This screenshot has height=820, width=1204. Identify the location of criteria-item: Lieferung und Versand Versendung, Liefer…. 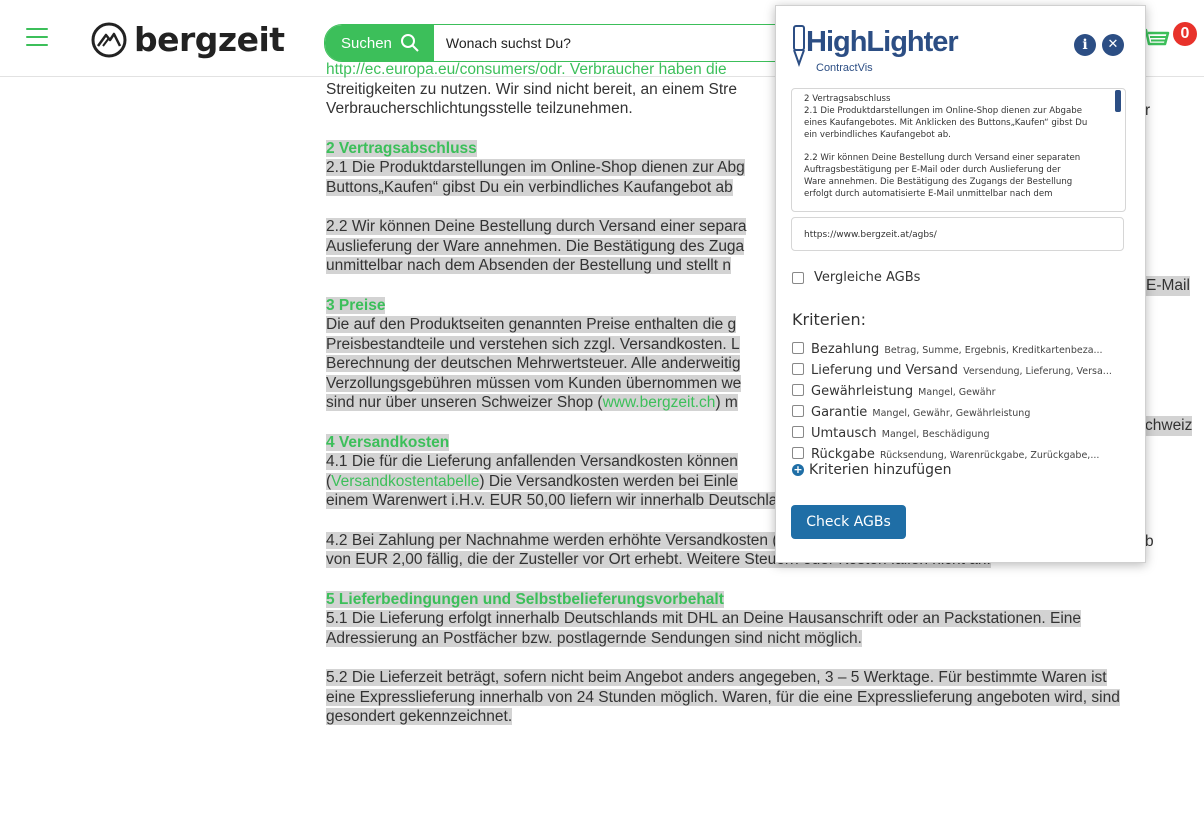
(964, 368).